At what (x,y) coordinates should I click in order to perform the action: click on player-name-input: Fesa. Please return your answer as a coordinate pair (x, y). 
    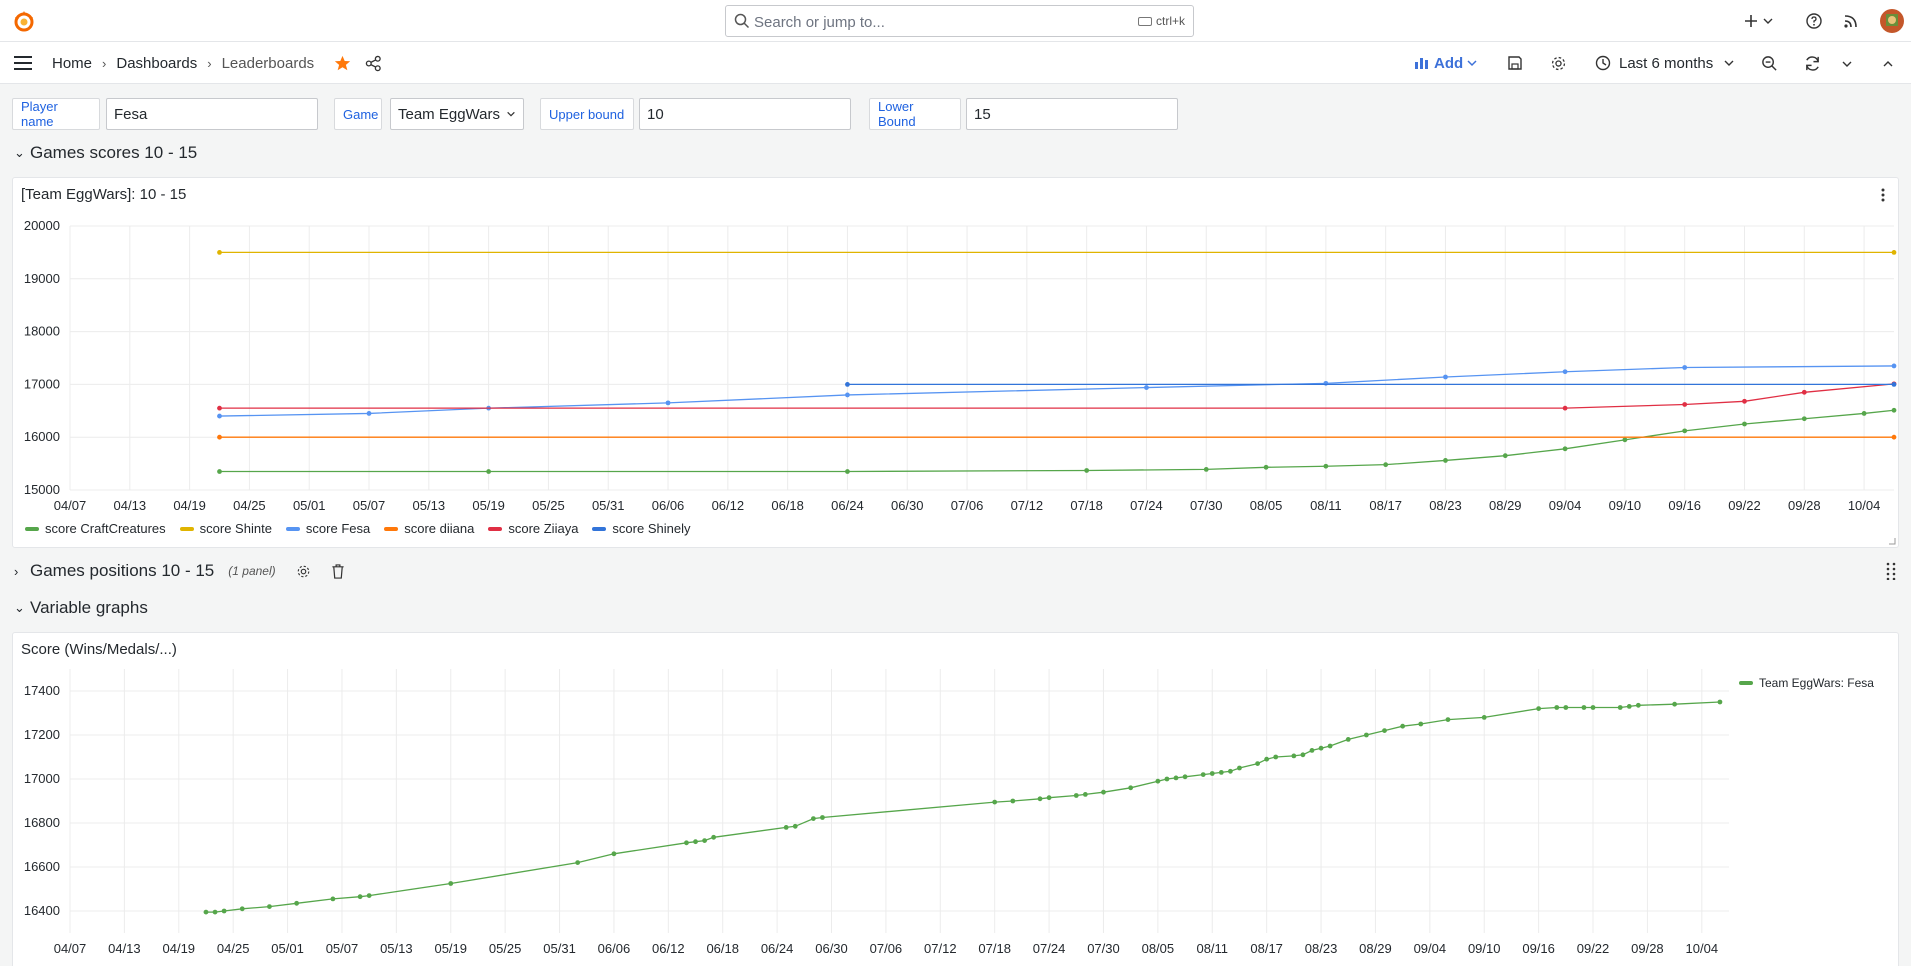
    Looking at the image, I should click on (212, 114).